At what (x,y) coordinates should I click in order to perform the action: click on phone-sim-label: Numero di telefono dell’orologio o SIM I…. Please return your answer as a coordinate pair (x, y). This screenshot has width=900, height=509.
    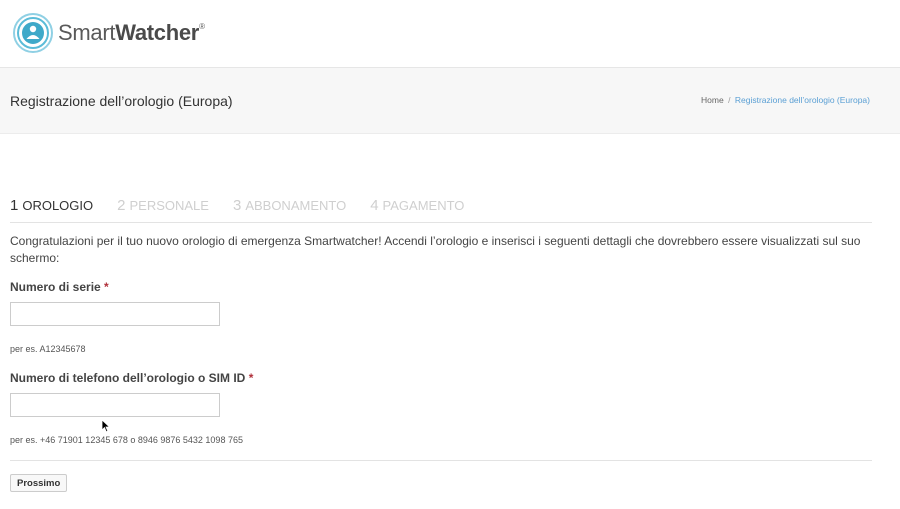
    Looking at the image, I should click on (131, 378).